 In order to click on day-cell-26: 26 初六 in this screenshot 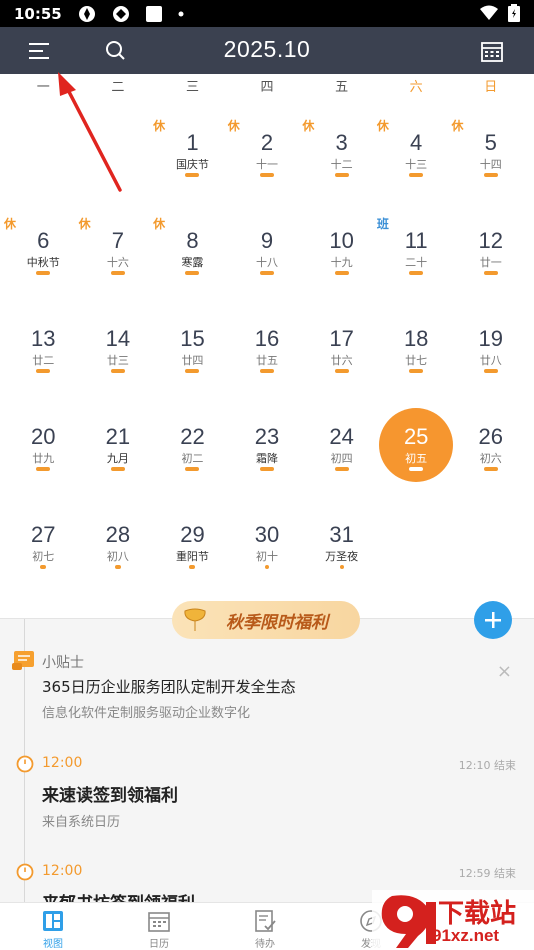, I will do `click(490, 443)`.